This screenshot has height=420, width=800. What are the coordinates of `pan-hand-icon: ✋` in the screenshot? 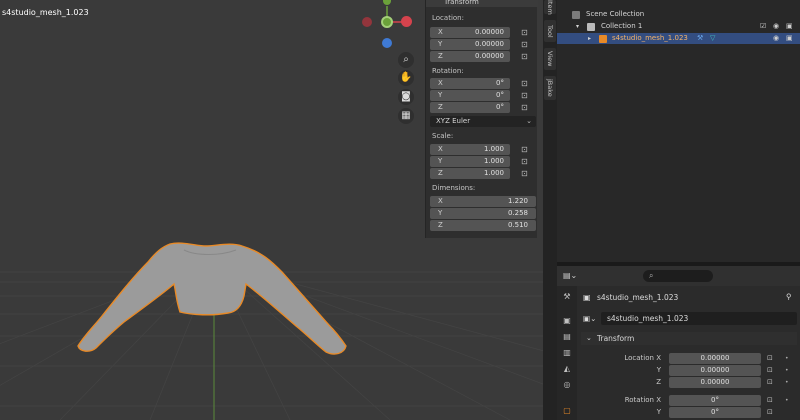 It's located at (406, 78).